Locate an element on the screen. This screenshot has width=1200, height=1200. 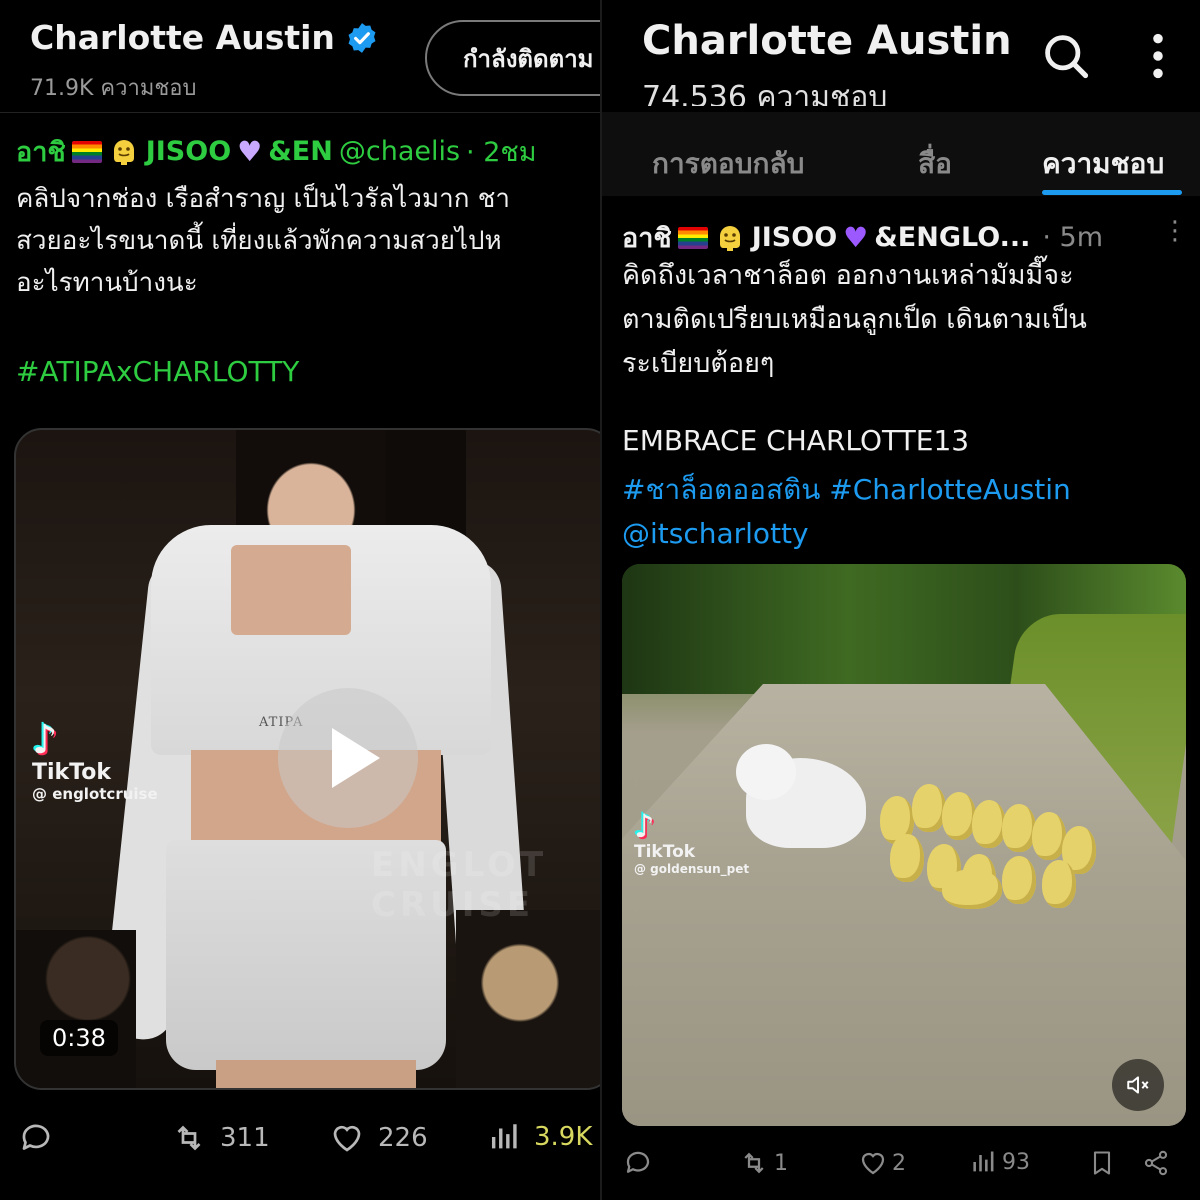
tiktok-user: @ goldensun_pet is located at coordinates (692, 869).